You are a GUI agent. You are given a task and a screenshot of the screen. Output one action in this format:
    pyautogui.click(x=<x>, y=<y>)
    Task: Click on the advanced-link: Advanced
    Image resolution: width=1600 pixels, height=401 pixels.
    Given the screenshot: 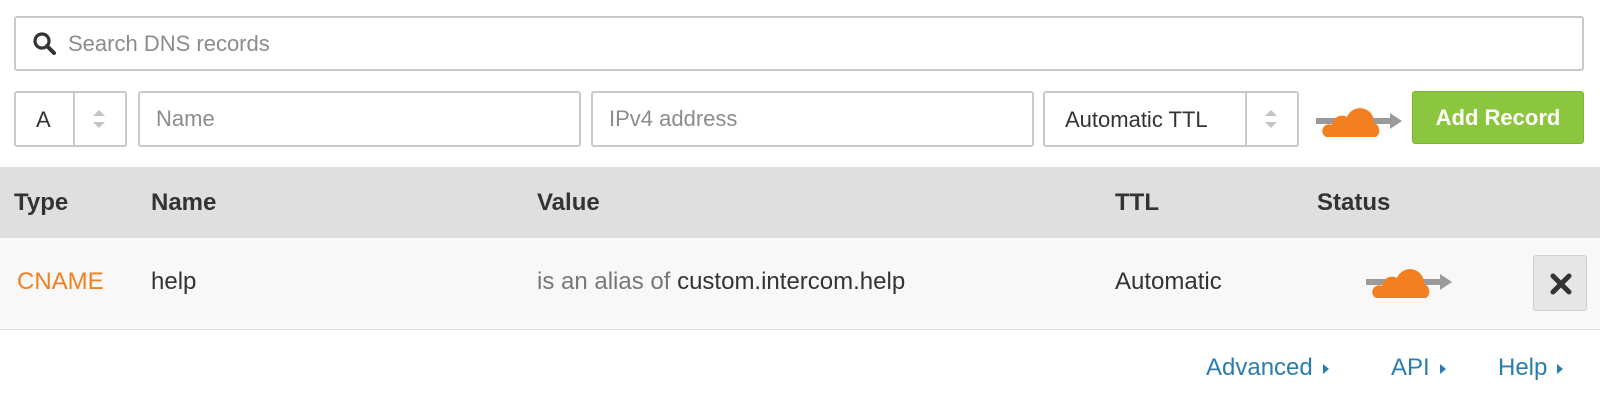 What is the action you would take?
    pyautogui.click(x=1268, y=368)
    